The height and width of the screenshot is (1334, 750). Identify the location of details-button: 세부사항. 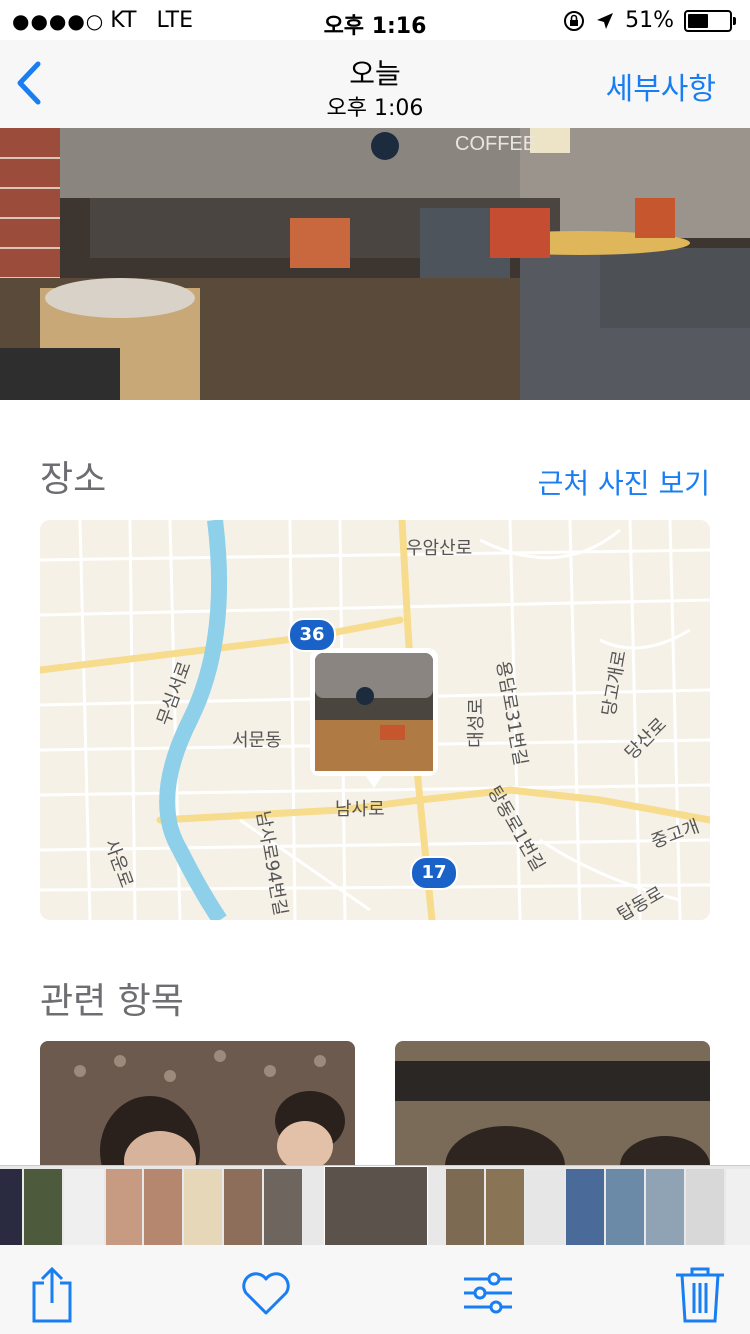
(661, 86).